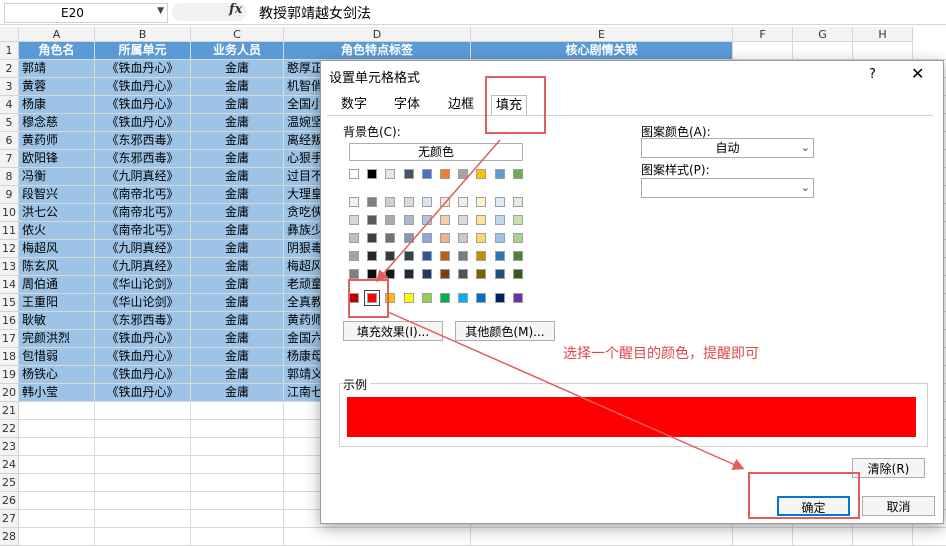 Image resolution: width=946 pixels, height=546 pixels. What do you see at coordinates (438, 211) in the screenshot?
I see `arrow-to-swatch` at bounding box center [438, 211].